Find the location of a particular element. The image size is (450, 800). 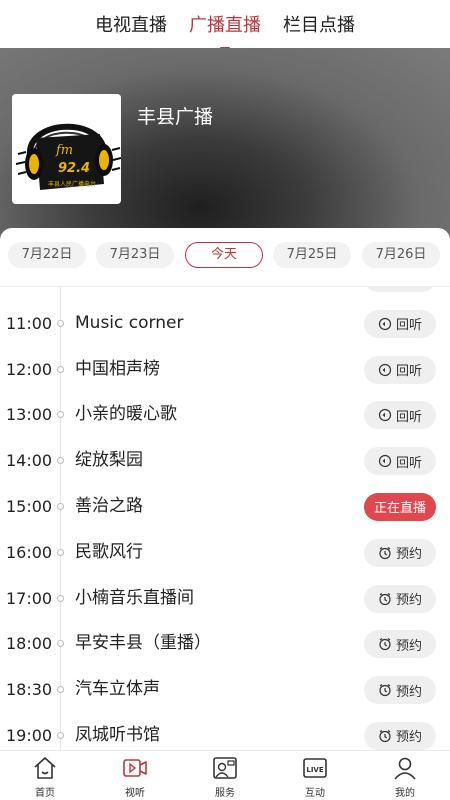

svg-text: 92.4 is located at coordinates (74, 168).